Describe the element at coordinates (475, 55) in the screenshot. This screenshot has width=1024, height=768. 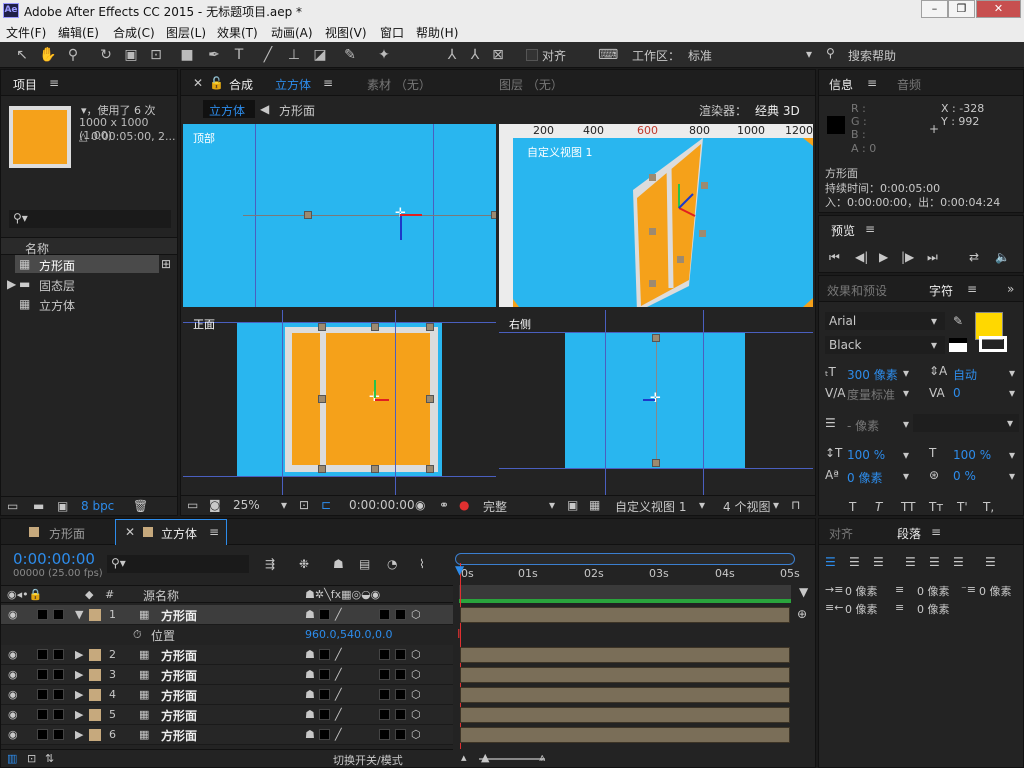
I see `world-axis-icon: ⅄` at that location.